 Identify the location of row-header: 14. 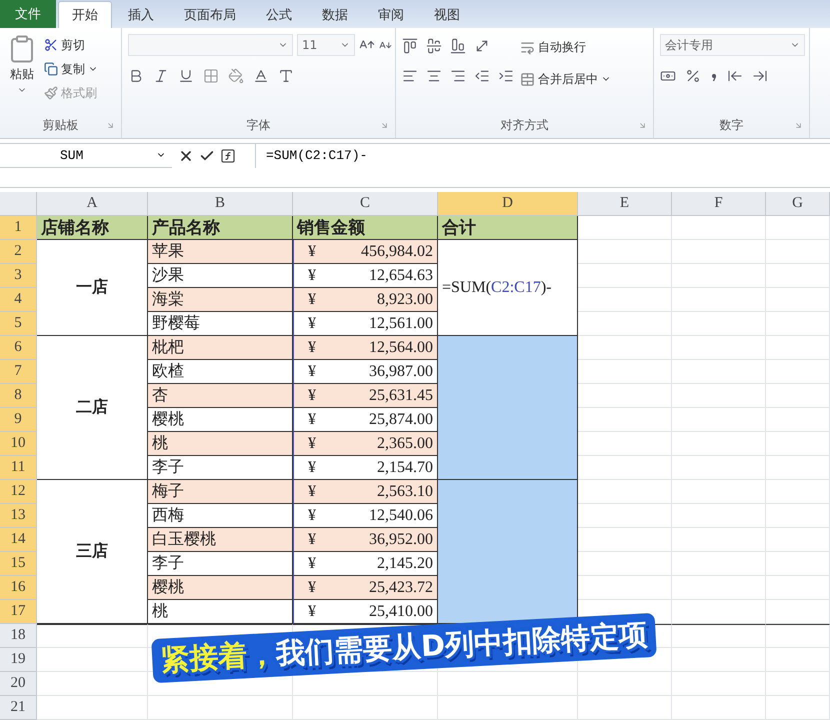
(18, 540).